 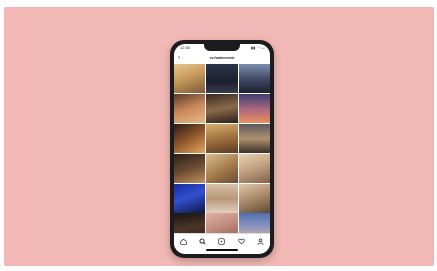 What do you see at coordinates (190, 198) in the screenshot?
I see `photo-blue-lights` at bounding box center [190, 198].